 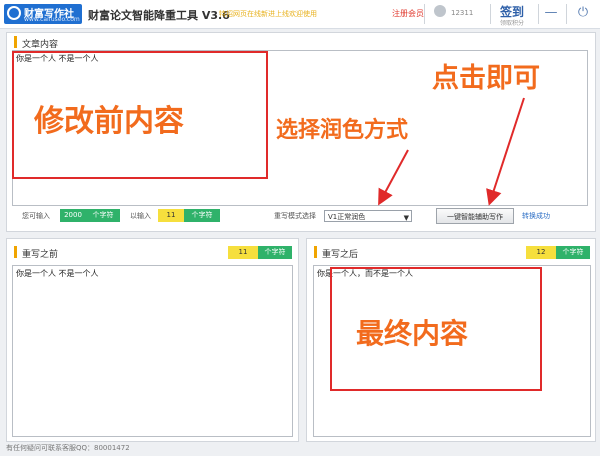 I want to click on arrow-to-mode-select, so click(x=393, y=177).